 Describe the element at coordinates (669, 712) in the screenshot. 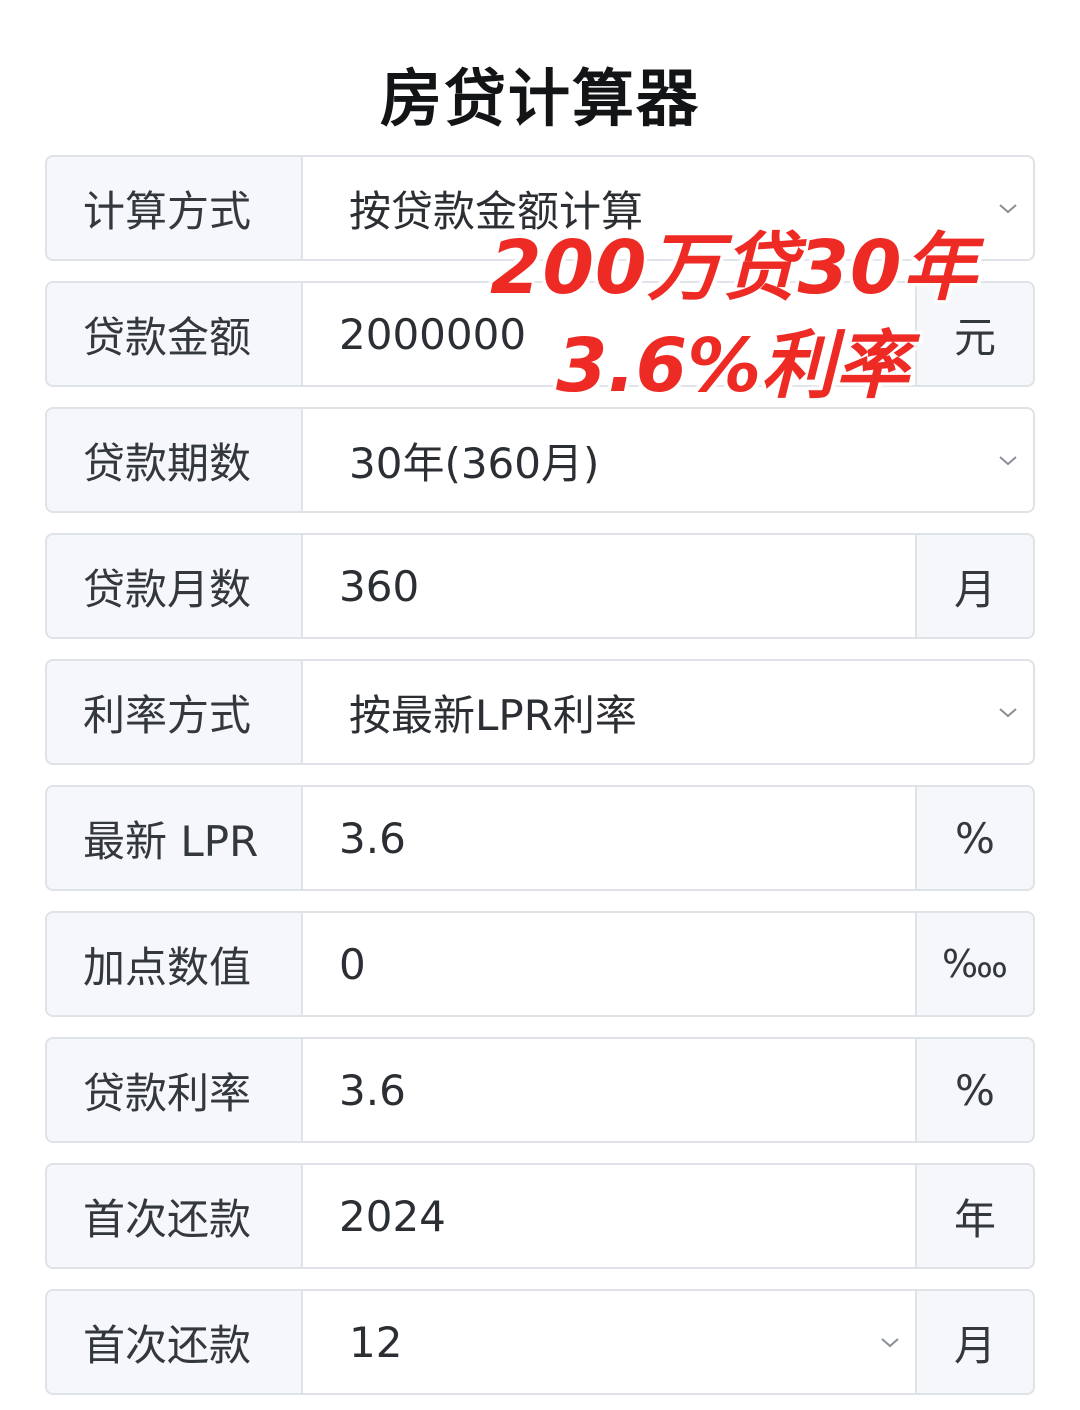

I see `rate-method-select: 按最新LPR利率` at that location.